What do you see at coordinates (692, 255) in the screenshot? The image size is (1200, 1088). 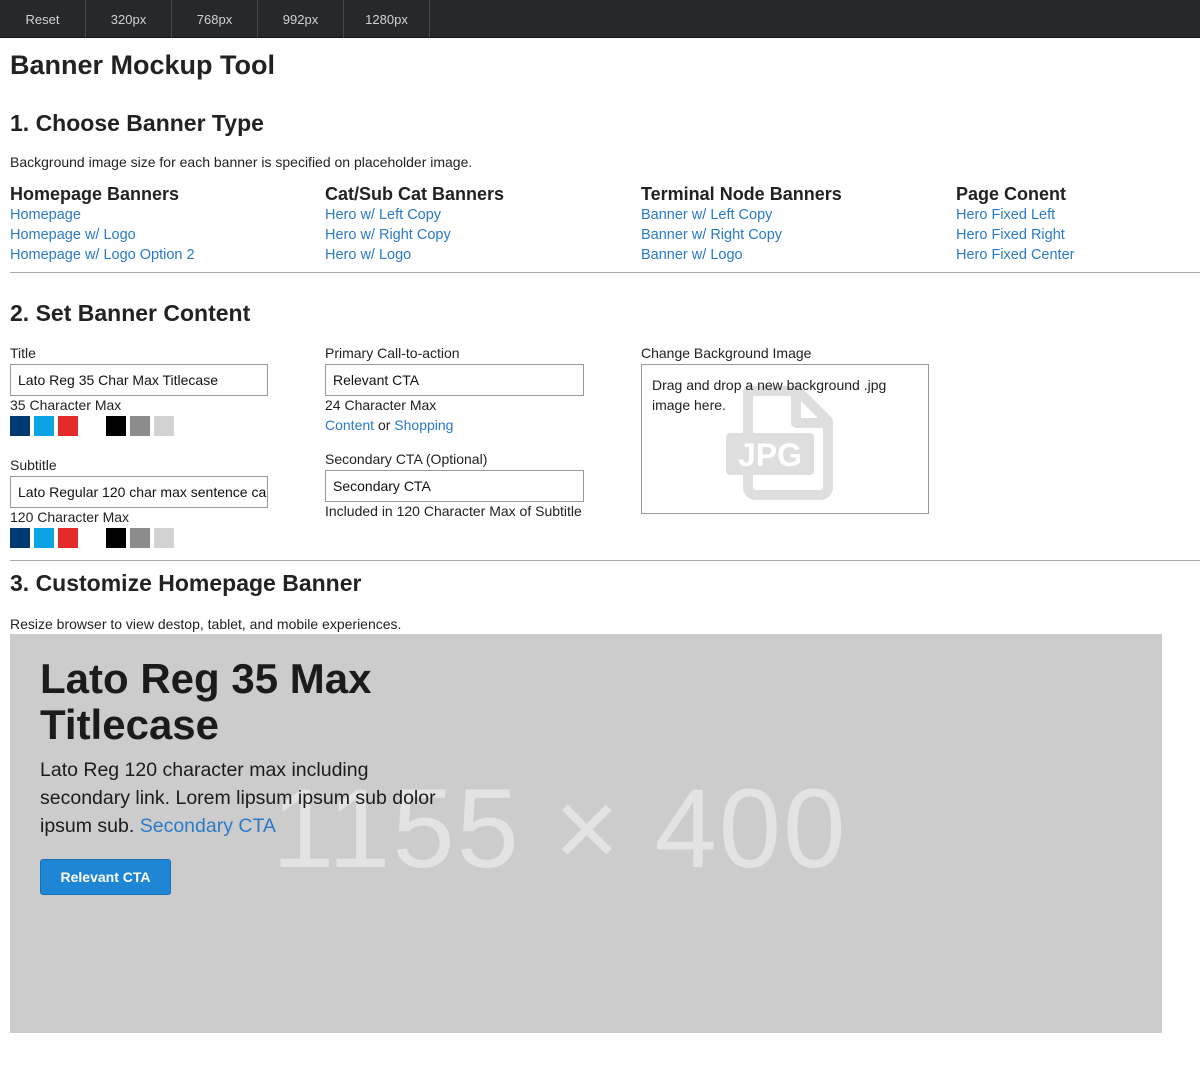 I see `link-banner-logo: Banner w/ Logo` at bounding box center [692, 255].